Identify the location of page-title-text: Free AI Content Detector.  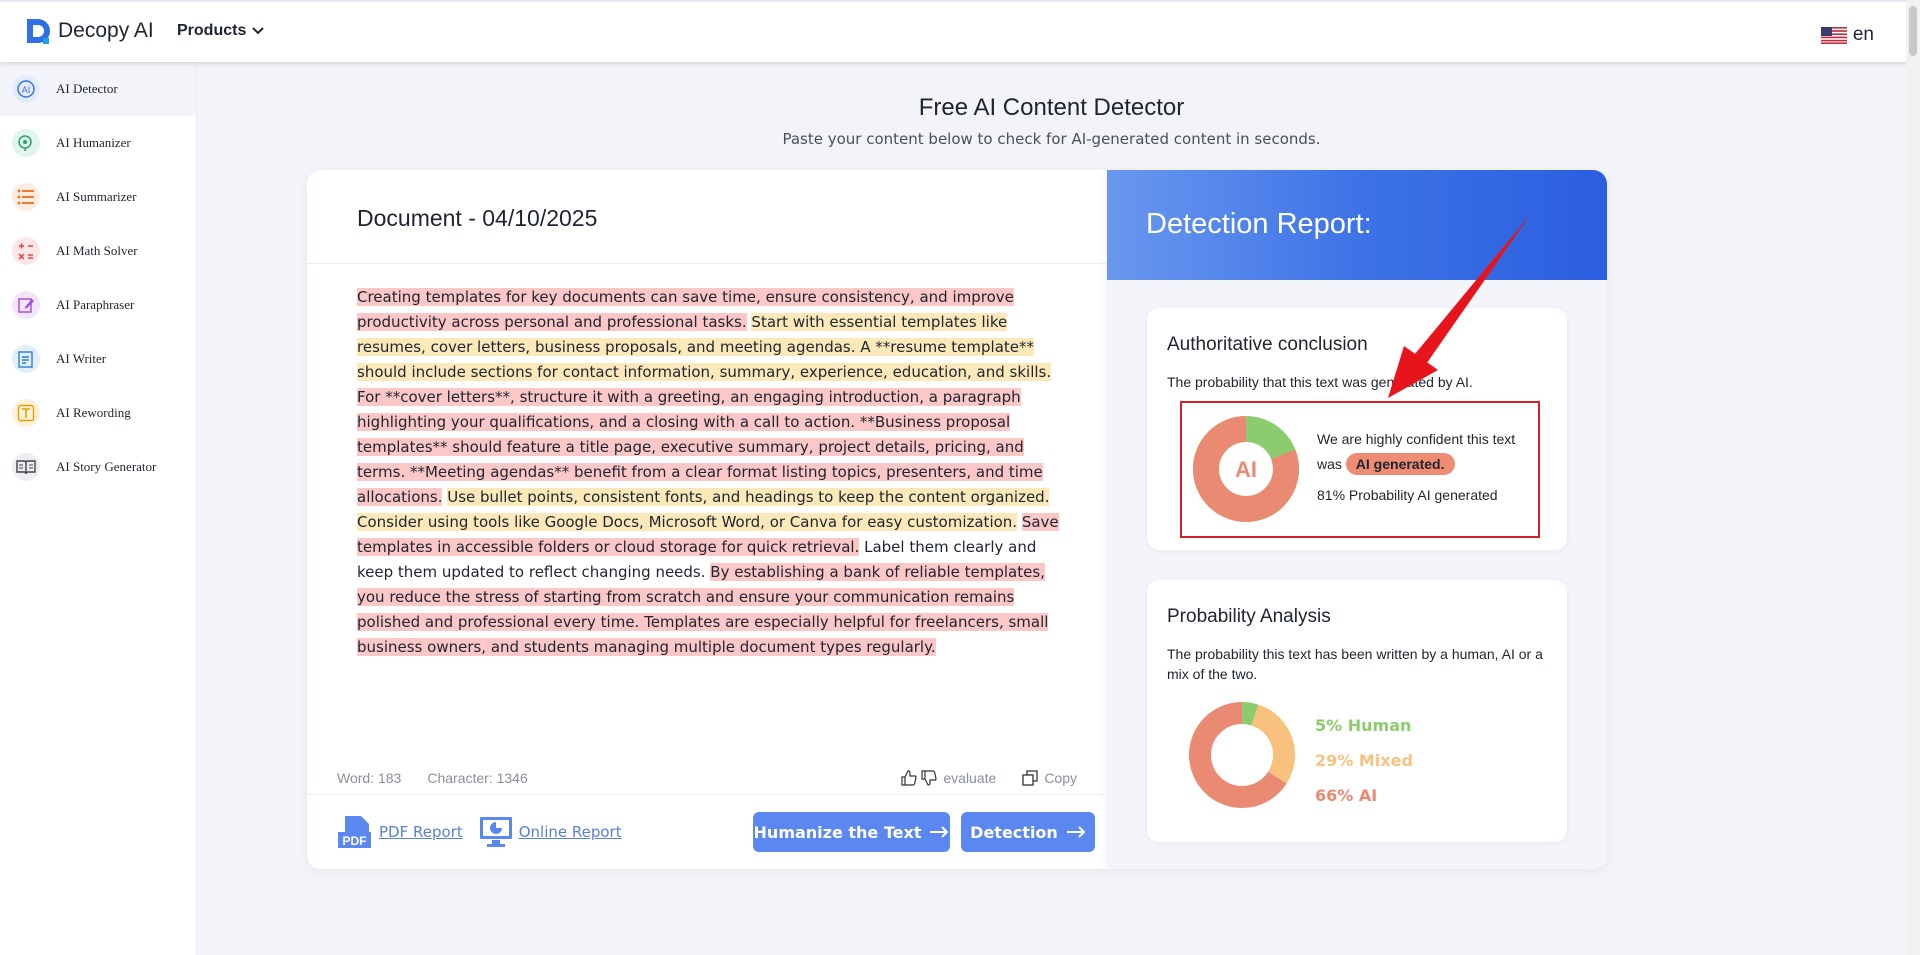
(1051, 107).